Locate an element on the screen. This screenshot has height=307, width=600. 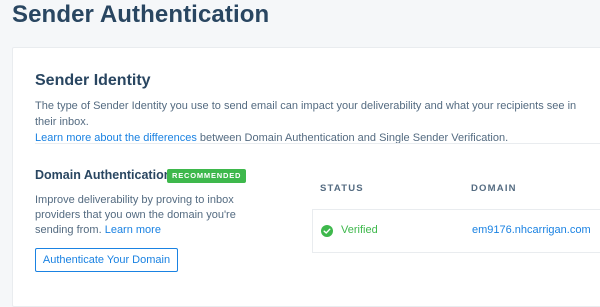
column-header-domain: DOMAIN is located at coordinates (494, 188).